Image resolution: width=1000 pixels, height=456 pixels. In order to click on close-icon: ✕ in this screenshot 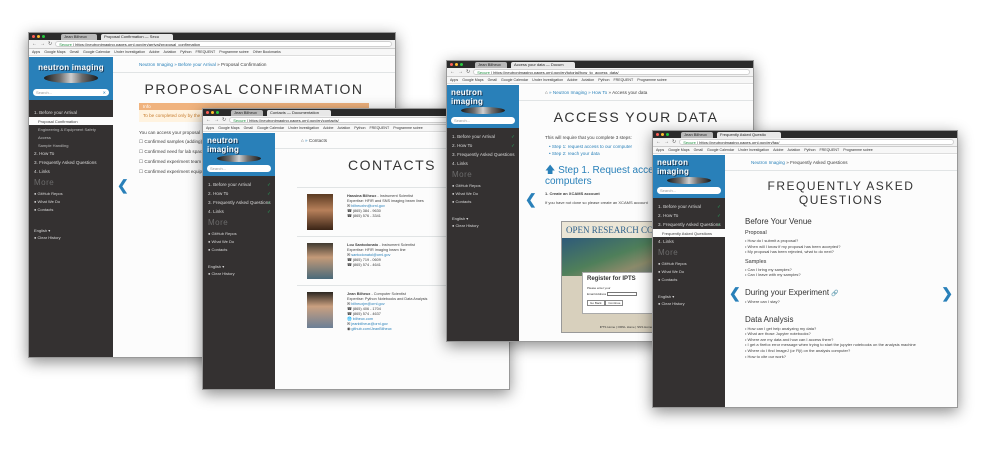, I will do `click(104, 92)`.